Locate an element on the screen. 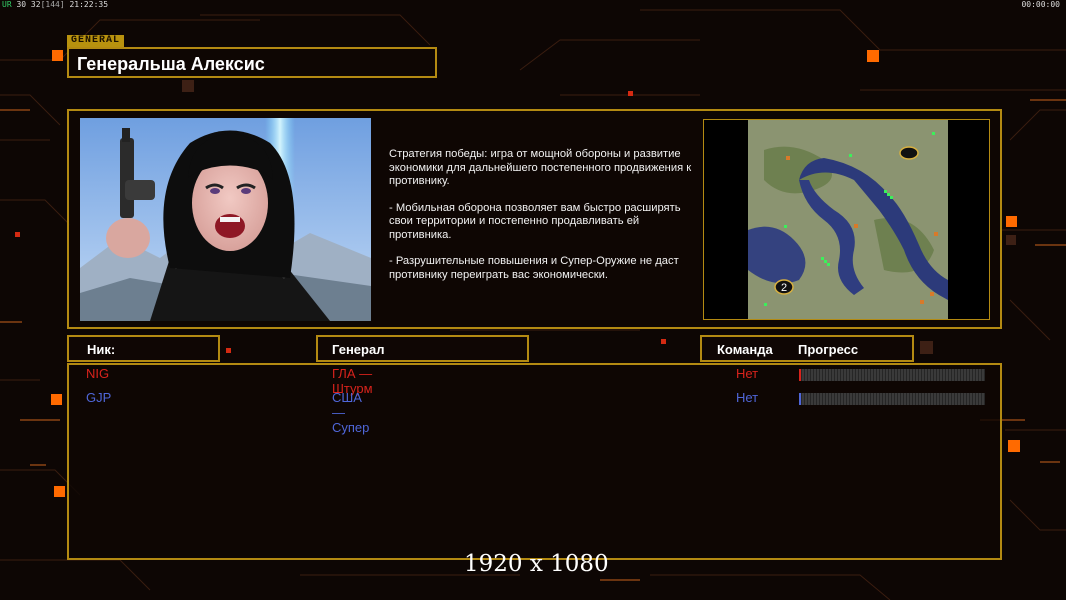 The width and height of the screenshot is (1066, 600). column-header-team-progress: Команда Прогресс is located at coordinates (807, 348).